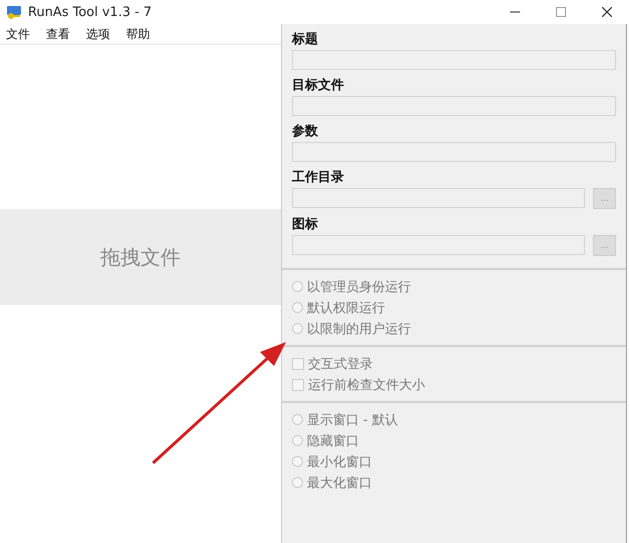  I want to click on option-label: 运行前检查文件大小, so click(366, 385).